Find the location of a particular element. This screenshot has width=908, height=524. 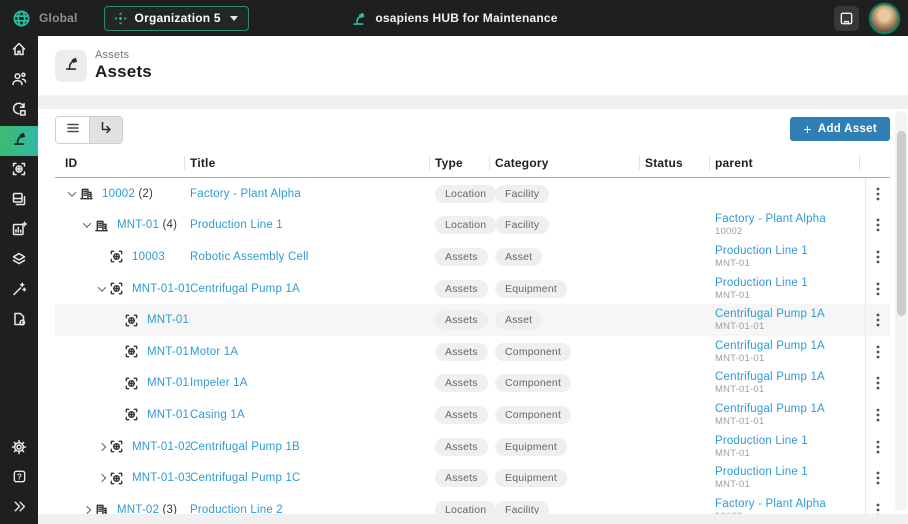

asset-id-link: MNT-01-02 is located at coordinates (161, 447).